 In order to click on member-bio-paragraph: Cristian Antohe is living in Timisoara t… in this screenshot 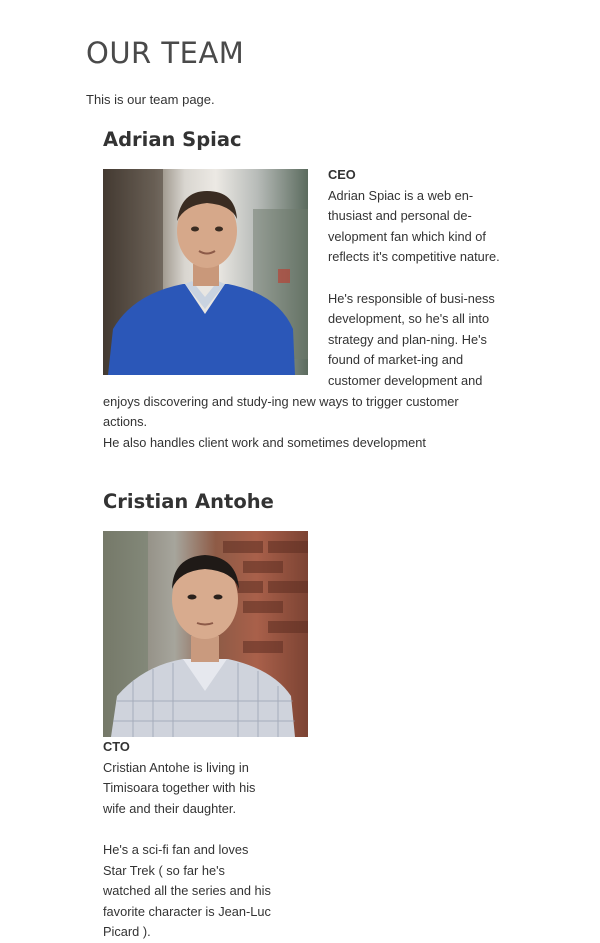, I will do `click(179, 787)`.